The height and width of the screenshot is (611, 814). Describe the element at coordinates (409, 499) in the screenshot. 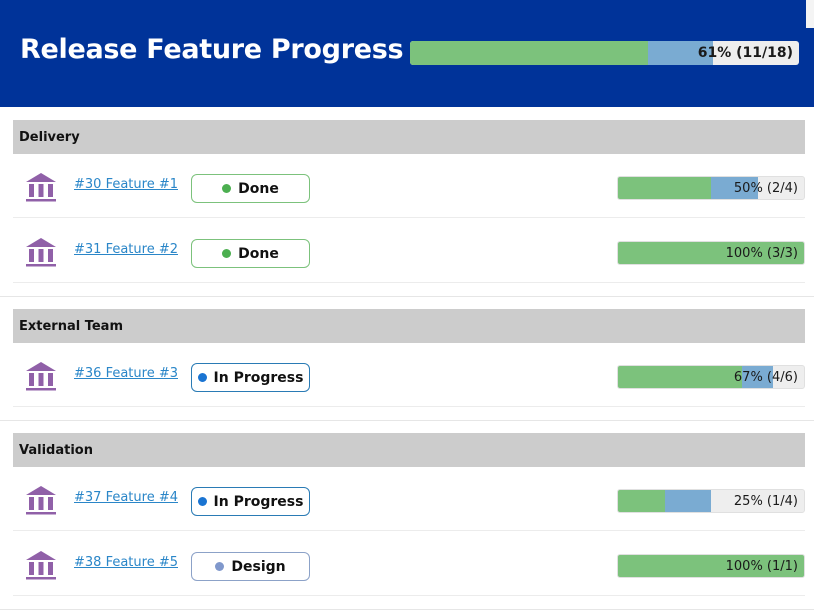

I see `feature-row: #37 Feature #4 In Progress 25% (1/4)` at that location.